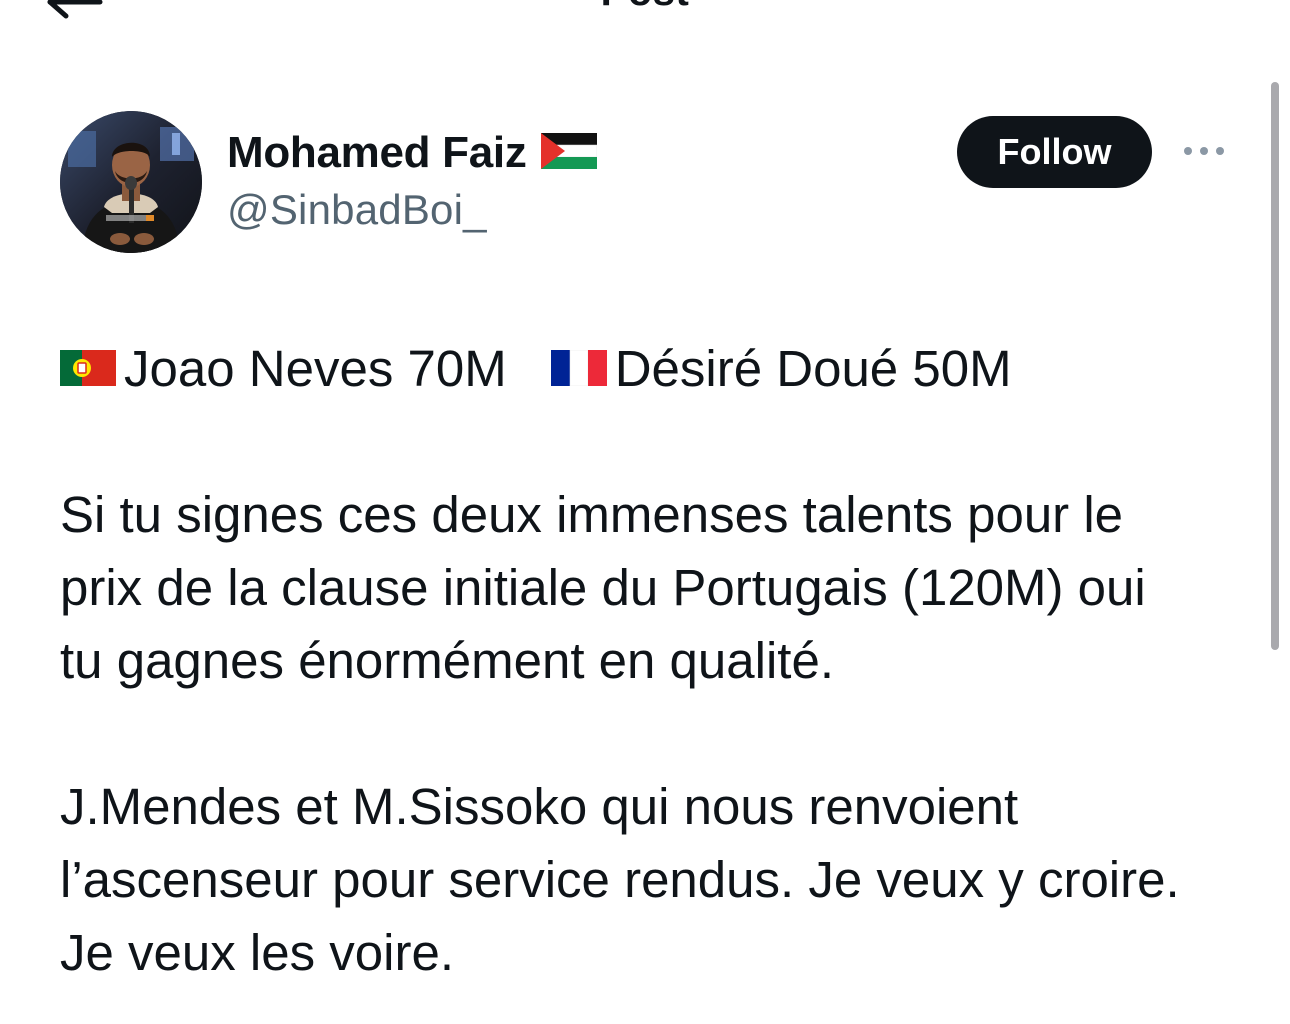  What do you see at coordinates (1054, 152) in the screenshot?
I see `follow-button: Follow` at bounding box center [1054, 152].